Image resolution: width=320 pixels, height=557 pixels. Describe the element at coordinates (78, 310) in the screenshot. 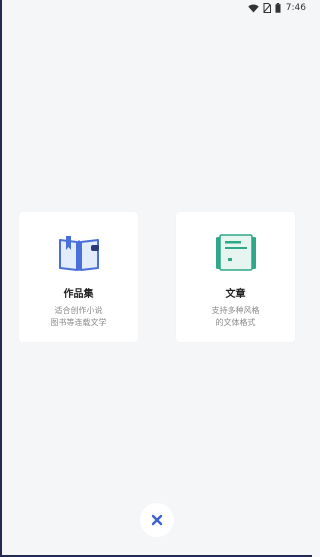

I see `card-description-line: 适合创作小说` at that location.